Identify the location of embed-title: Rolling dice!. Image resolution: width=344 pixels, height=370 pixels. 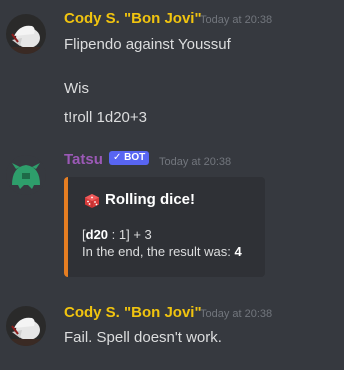
(150, 199).